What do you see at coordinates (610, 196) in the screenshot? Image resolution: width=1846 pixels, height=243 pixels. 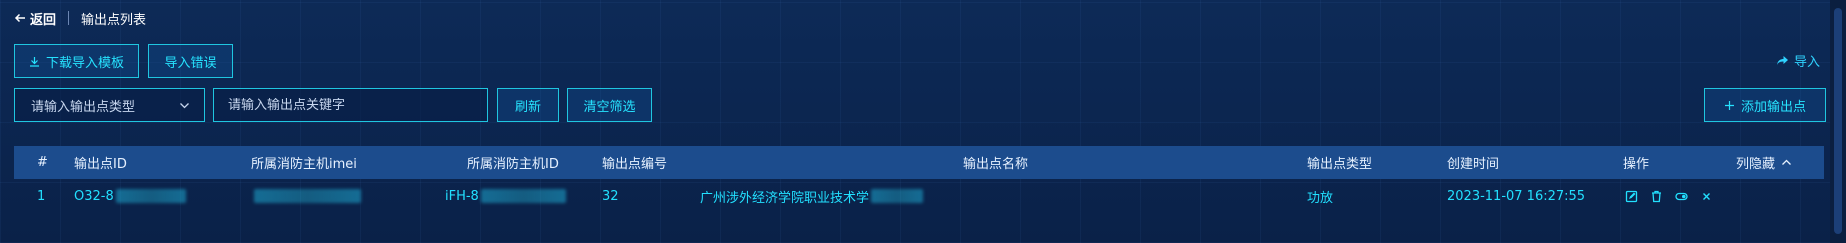 I see `cell-output-no: 32` at bounding box center [610, 196].